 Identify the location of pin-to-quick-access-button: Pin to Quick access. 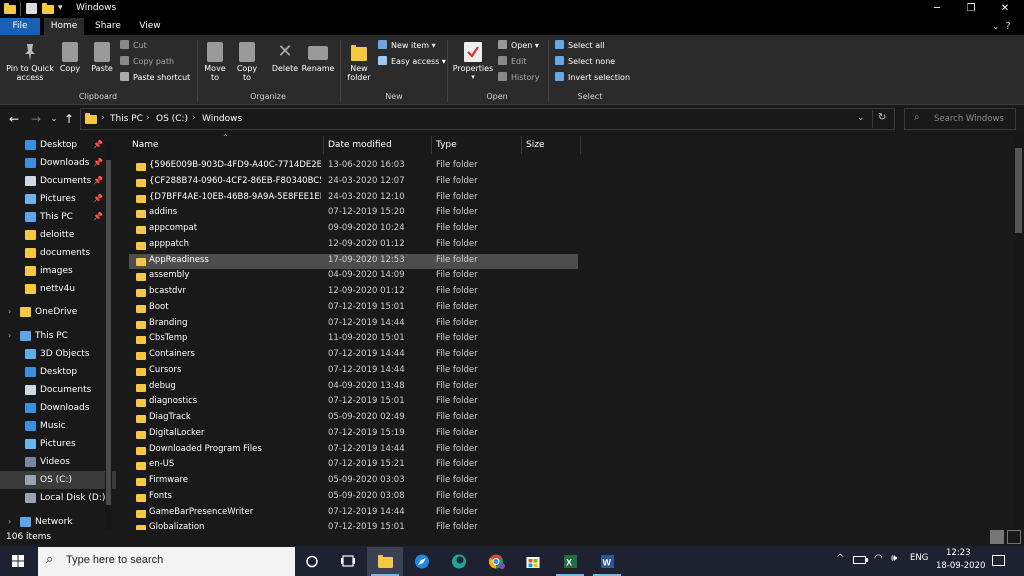
(30, 62).